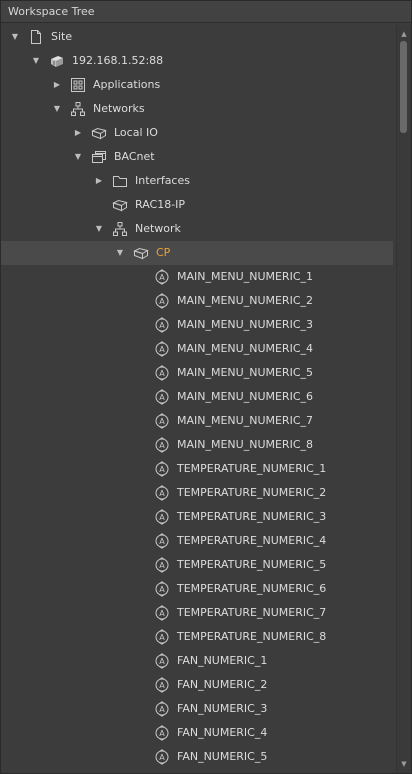  I want to click on scroll-down-arrow-icon: ▼, so click(404, 764).